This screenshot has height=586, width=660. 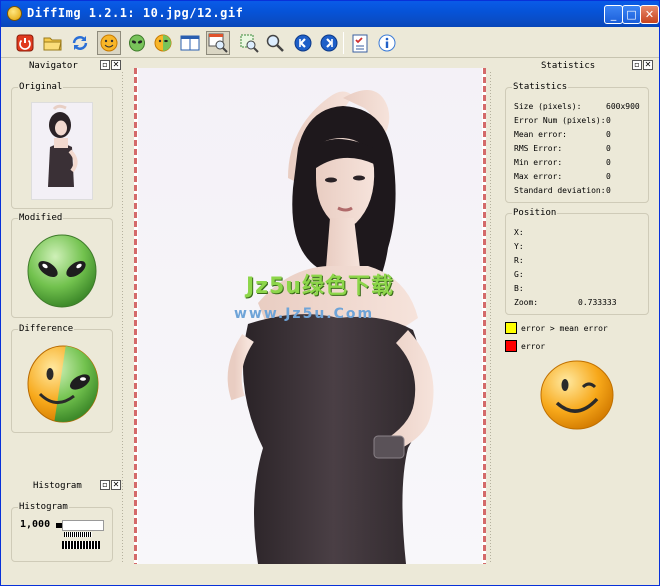 What do you see at coordinates (519, 288) in the screenshot?
I see `position-row: B:` at bounding box center [519, 288].